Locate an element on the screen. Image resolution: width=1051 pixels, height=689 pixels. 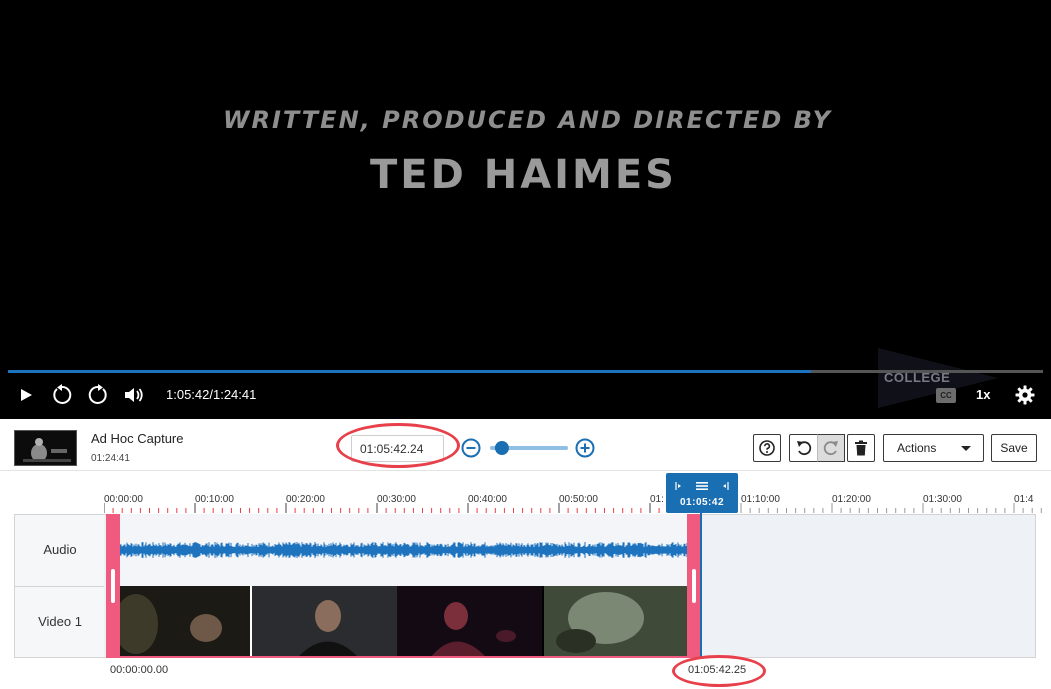
zoom-slider is located at coordinates (529, 448).